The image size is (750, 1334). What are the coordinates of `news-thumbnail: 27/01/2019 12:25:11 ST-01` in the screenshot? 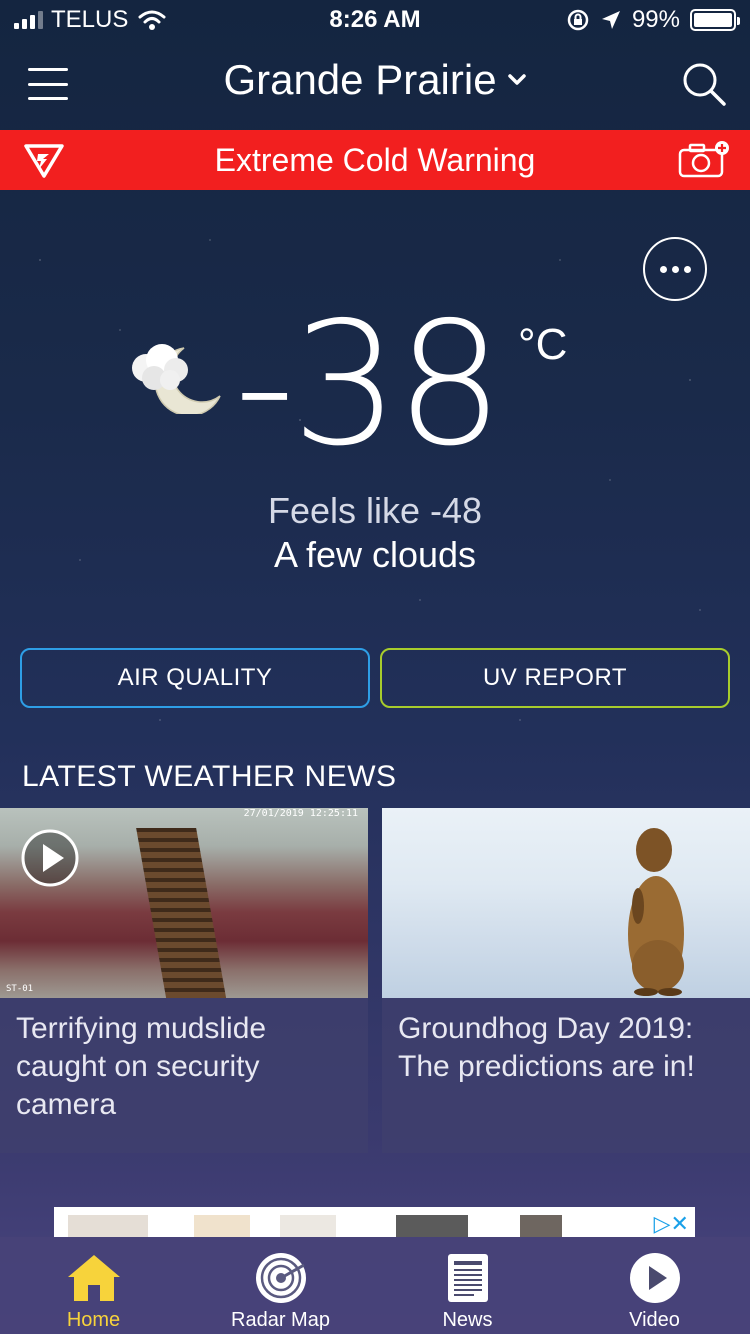 It's located at (184, 903).